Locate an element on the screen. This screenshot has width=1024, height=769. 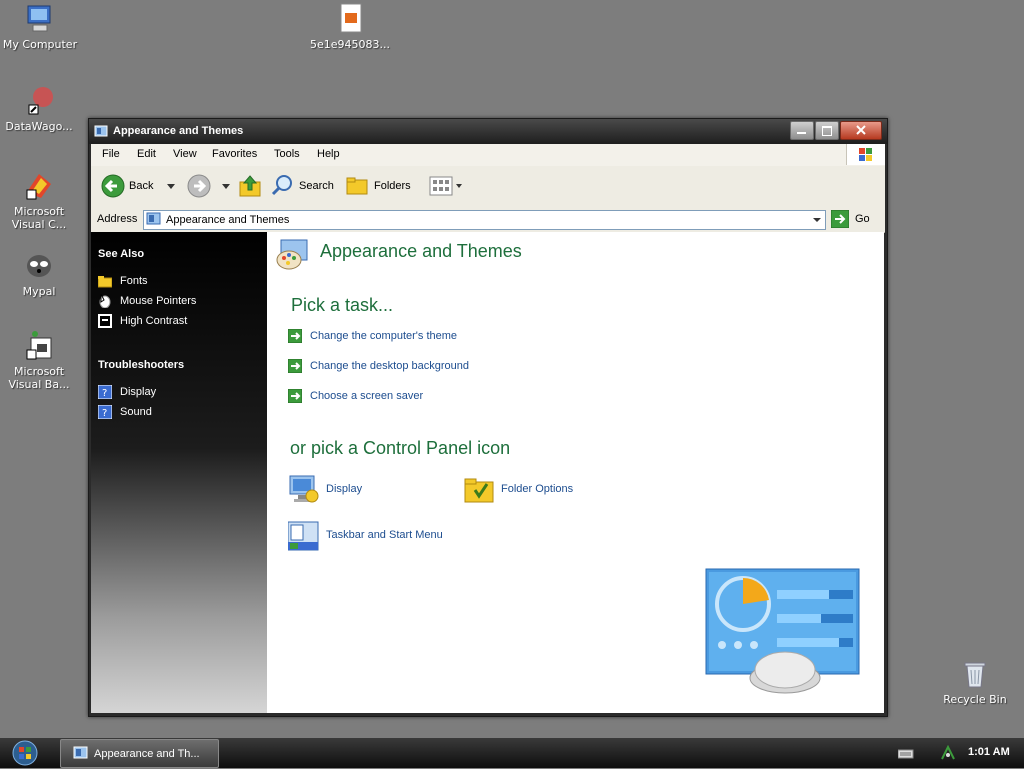
windows-logo-icon is located at coordinates (865, 154).